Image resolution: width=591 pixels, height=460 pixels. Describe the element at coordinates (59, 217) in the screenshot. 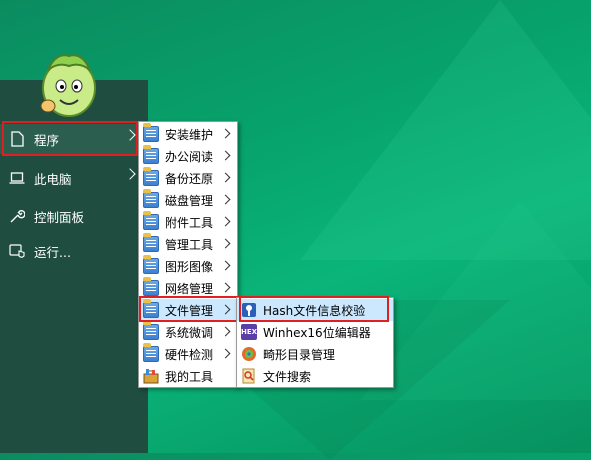

I see `sidebar-item-label: 控制面板` at that location.